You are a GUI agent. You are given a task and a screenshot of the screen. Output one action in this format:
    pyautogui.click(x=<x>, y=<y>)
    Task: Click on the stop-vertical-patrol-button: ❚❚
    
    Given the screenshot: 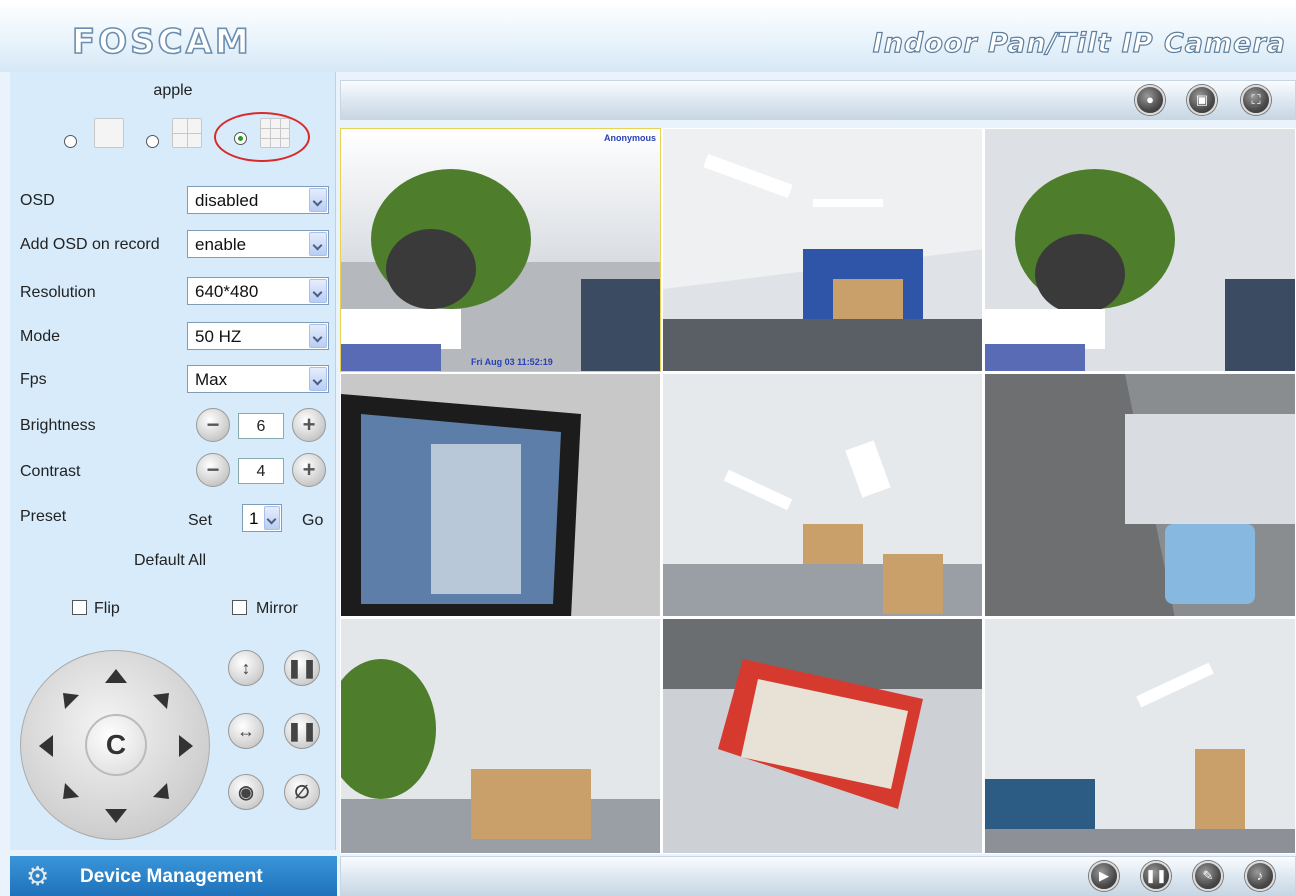 What is the action you would take?
    pyautogui.click(x=302, y=668)
    